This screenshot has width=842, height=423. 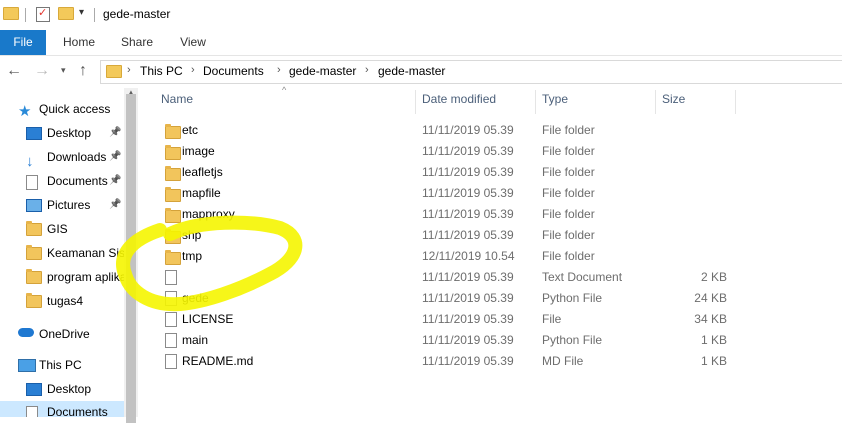 I want to click on nav-item-label: GIS, so click(x=57, y=229).